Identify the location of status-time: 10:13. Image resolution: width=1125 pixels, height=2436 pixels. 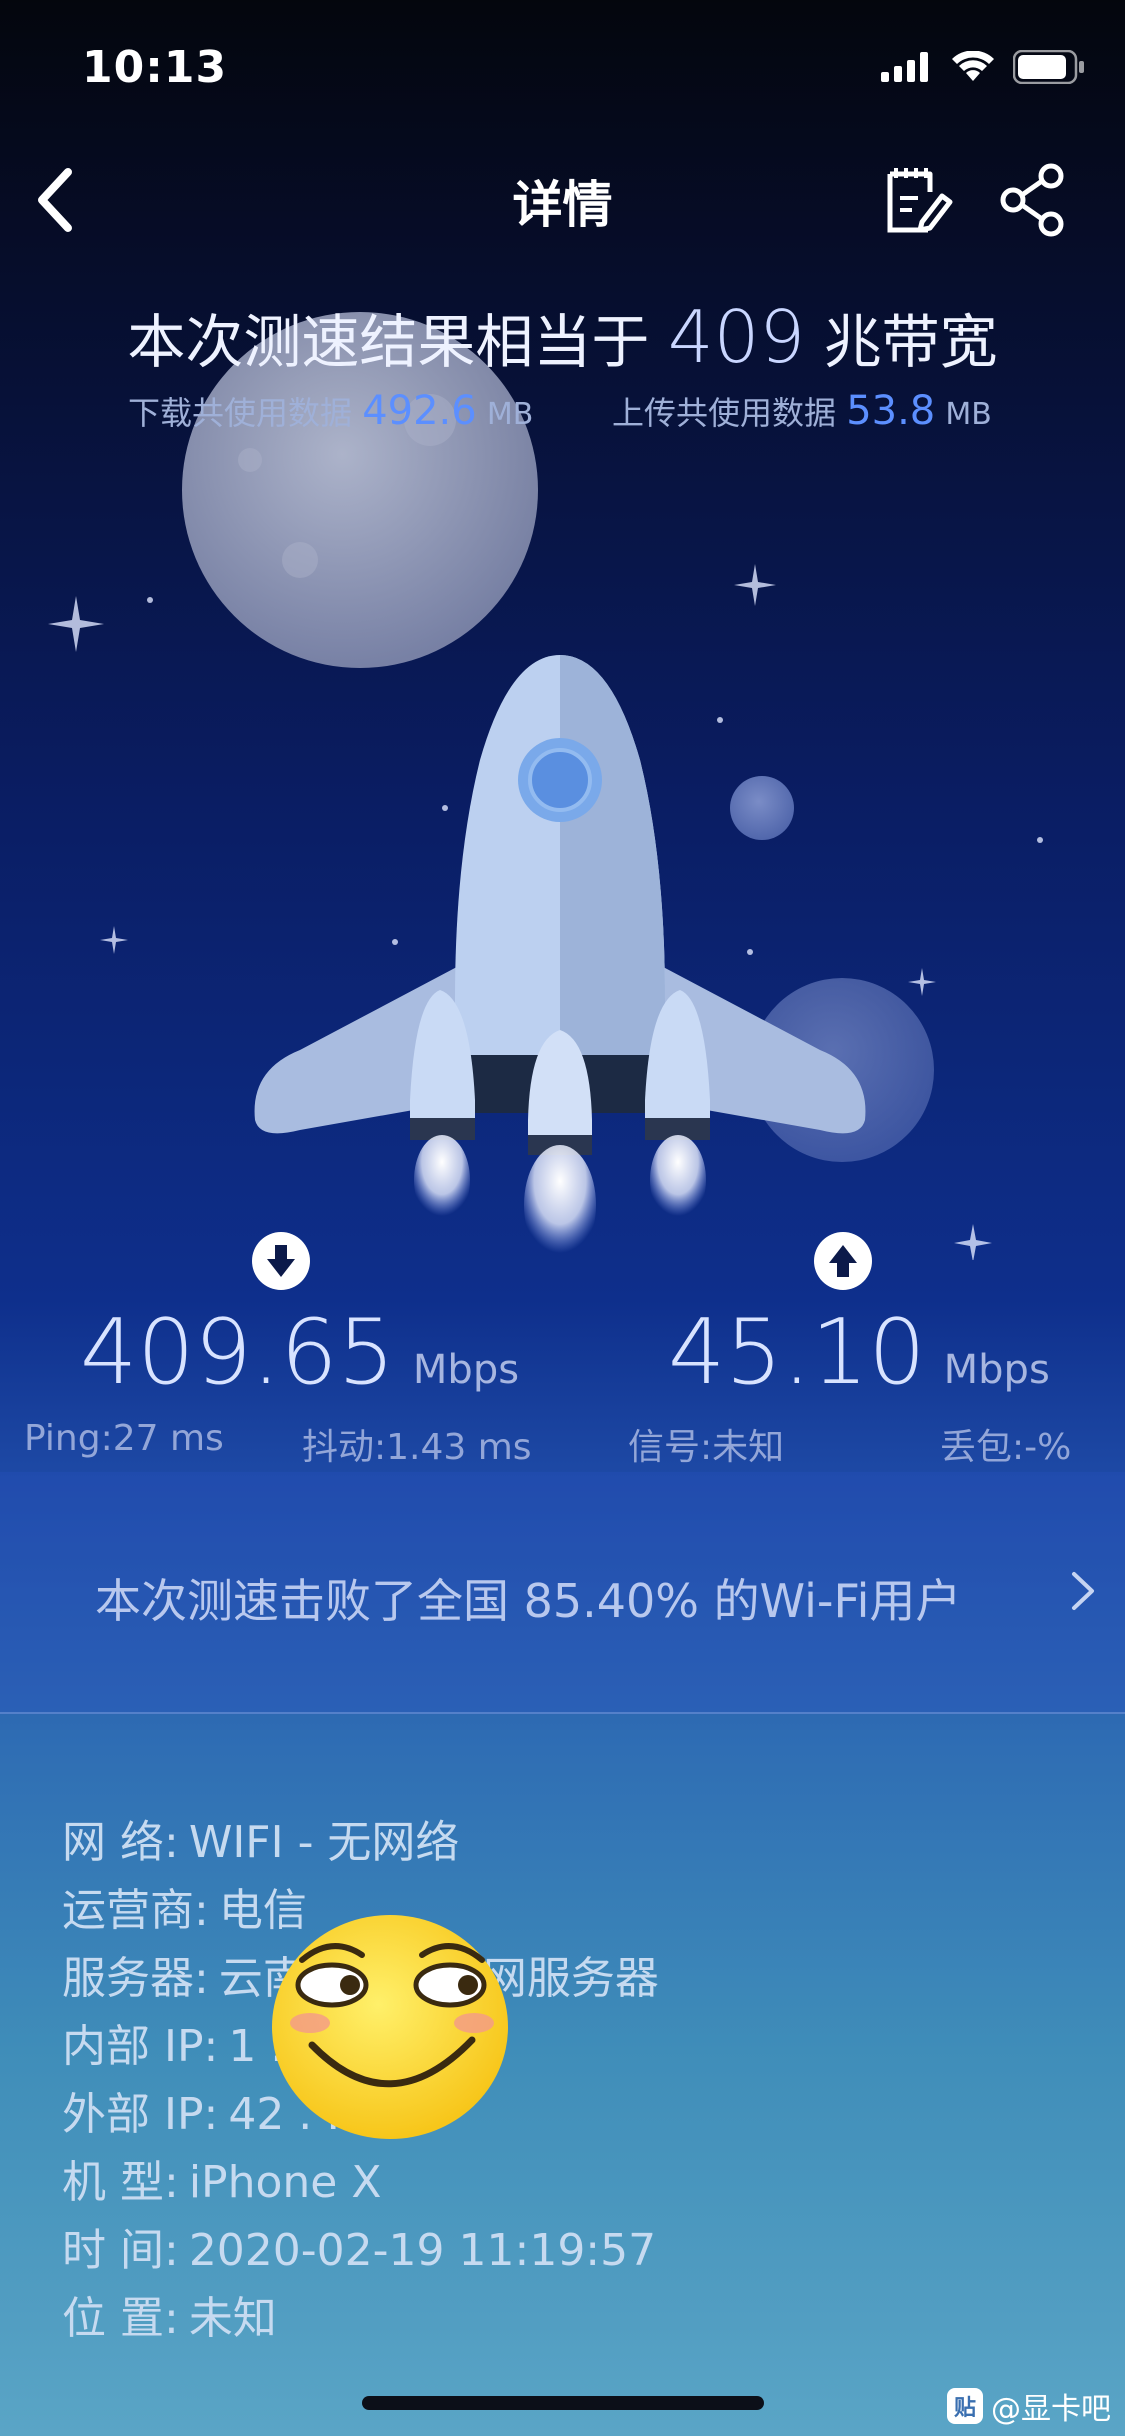
(155, 67).